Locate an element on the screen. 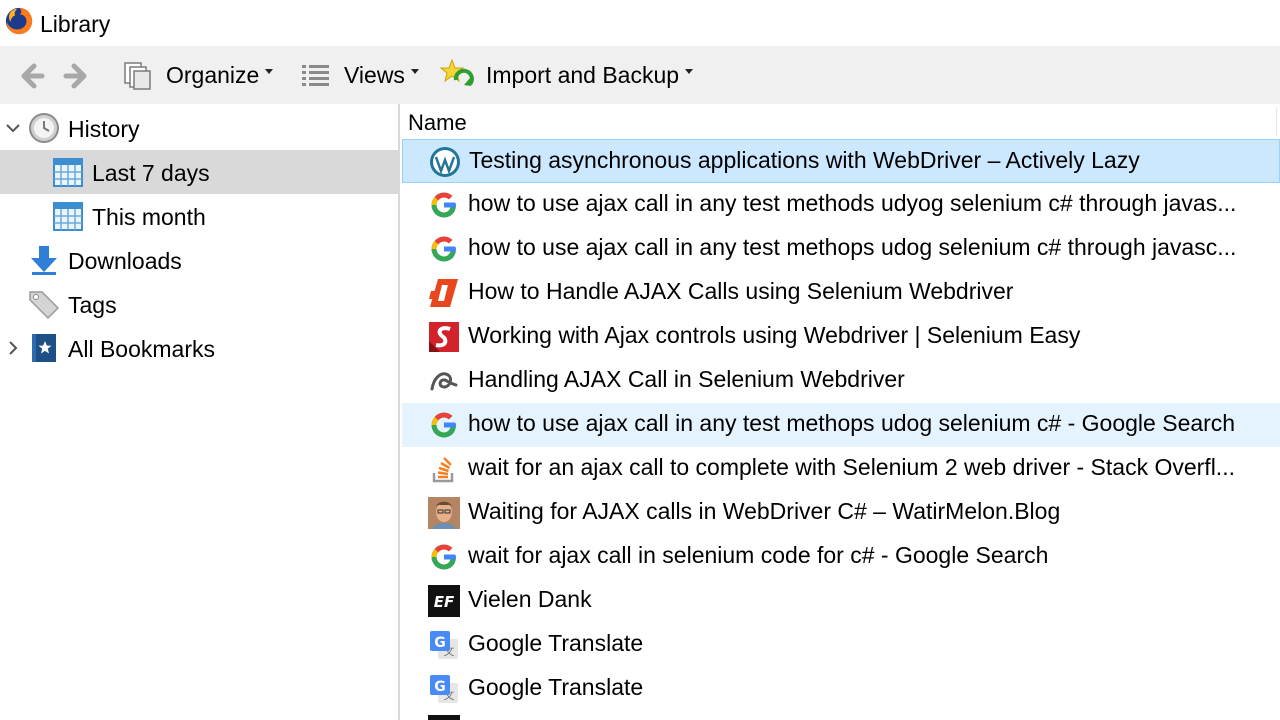  sidebar-item-last-7-days: Last 7 days is located at coordinates (199, 172).